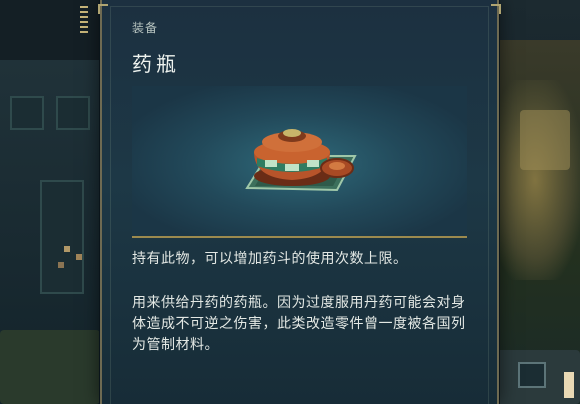 The width and height of the screenshot is (580, 404). What do you see at coordinates (62, 237) in the screenshot?
I see `background-pillar` at bounding box center [62, 237].